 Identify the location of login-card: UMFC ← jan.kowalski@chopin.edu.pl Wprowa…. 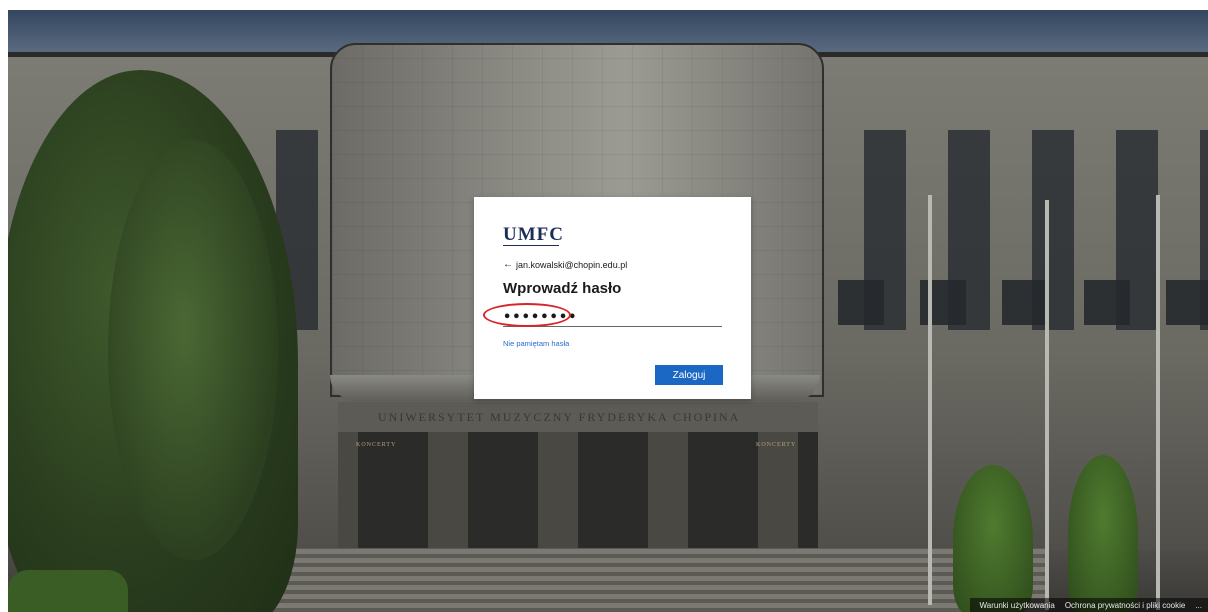
(612, 298).